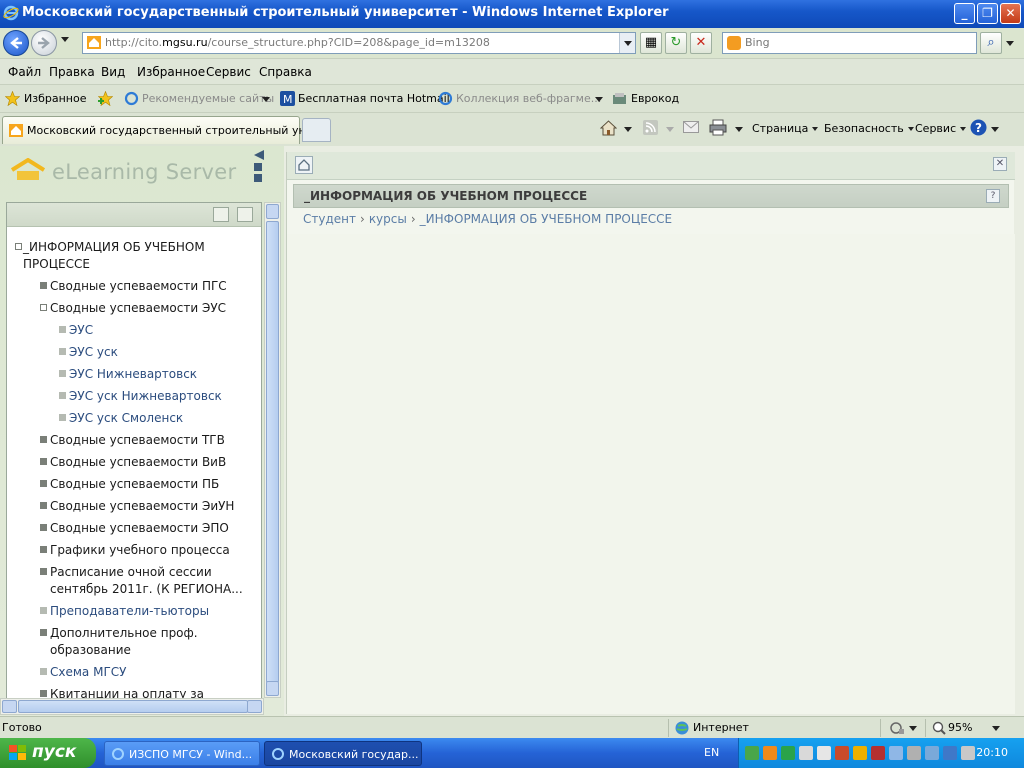 The height and width of the screenshot is (768, 1024). Describe the element at coordinates (72, 72) in the screenshot. I see `menu-edit: Правка` at that location.